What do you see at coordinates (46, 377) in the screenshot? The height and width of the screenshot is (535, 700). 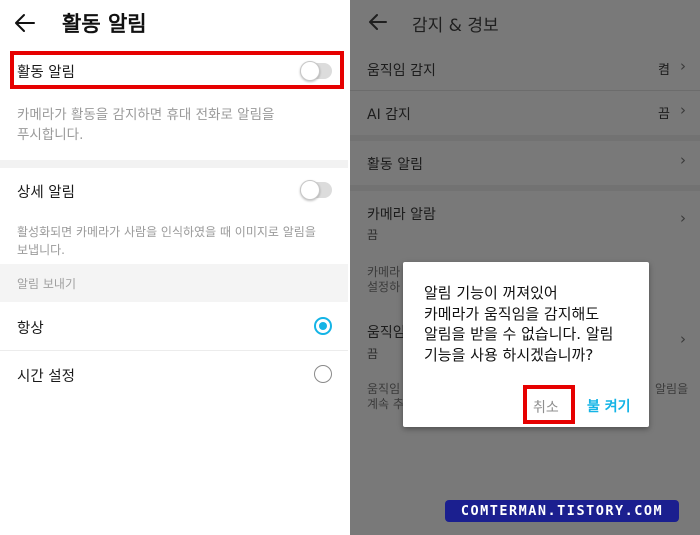 I see `option-schedule-label: 시간 설정` at bounding box center [46, 377].